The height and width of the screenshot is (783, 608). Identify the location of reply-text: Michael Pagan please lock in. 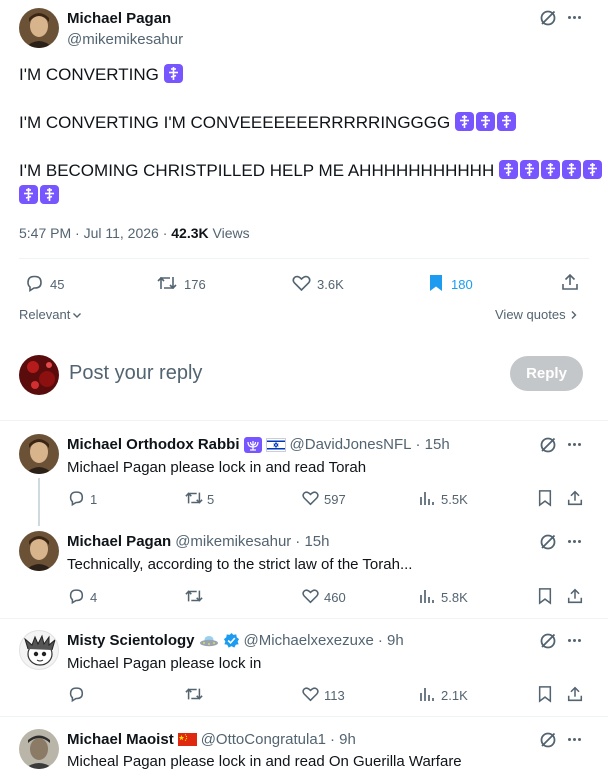
(164, 663).